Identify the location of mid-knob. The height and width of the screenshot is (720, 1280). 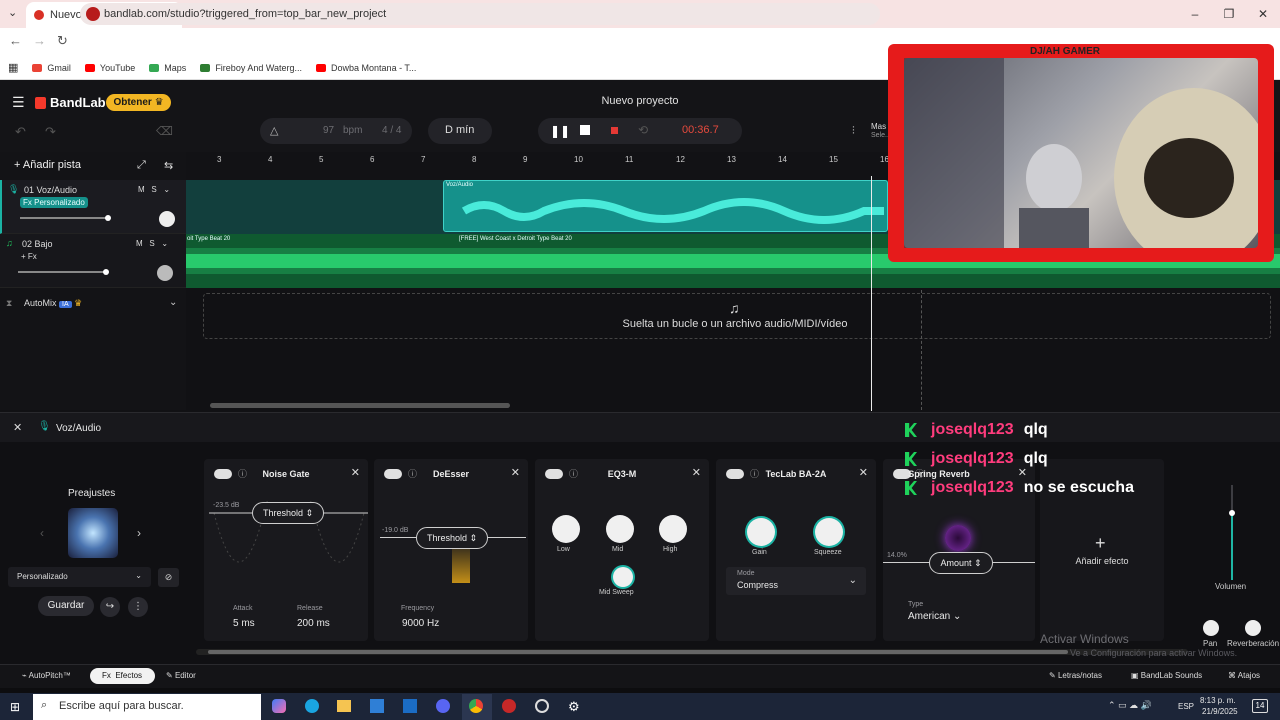
(620, 529).